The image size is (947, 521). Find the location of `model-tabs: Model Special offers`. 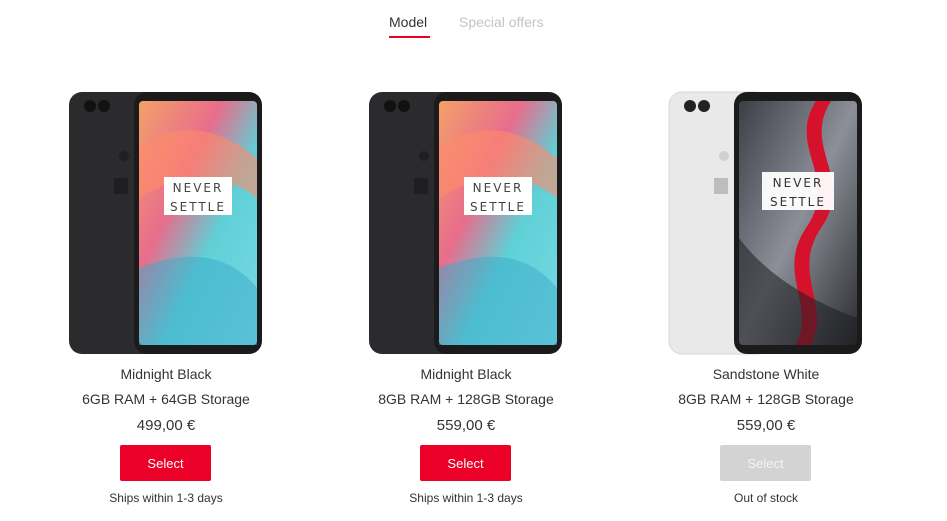

model-tabs: Model Special offers is located at coordinates (473, 27).